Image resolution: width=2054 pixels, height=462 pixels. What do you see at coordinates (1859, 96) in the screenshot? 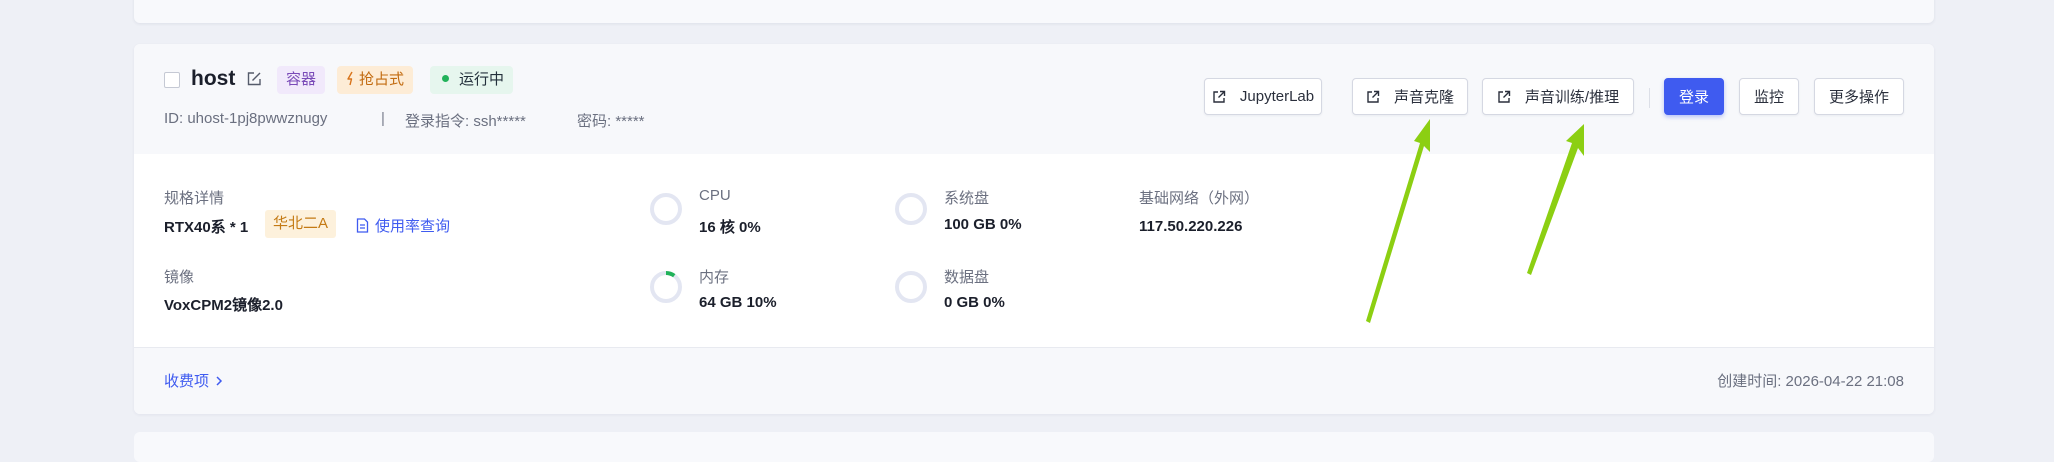
I see `more-actions-button: 更多操作` at bounding box center [1859, 96].